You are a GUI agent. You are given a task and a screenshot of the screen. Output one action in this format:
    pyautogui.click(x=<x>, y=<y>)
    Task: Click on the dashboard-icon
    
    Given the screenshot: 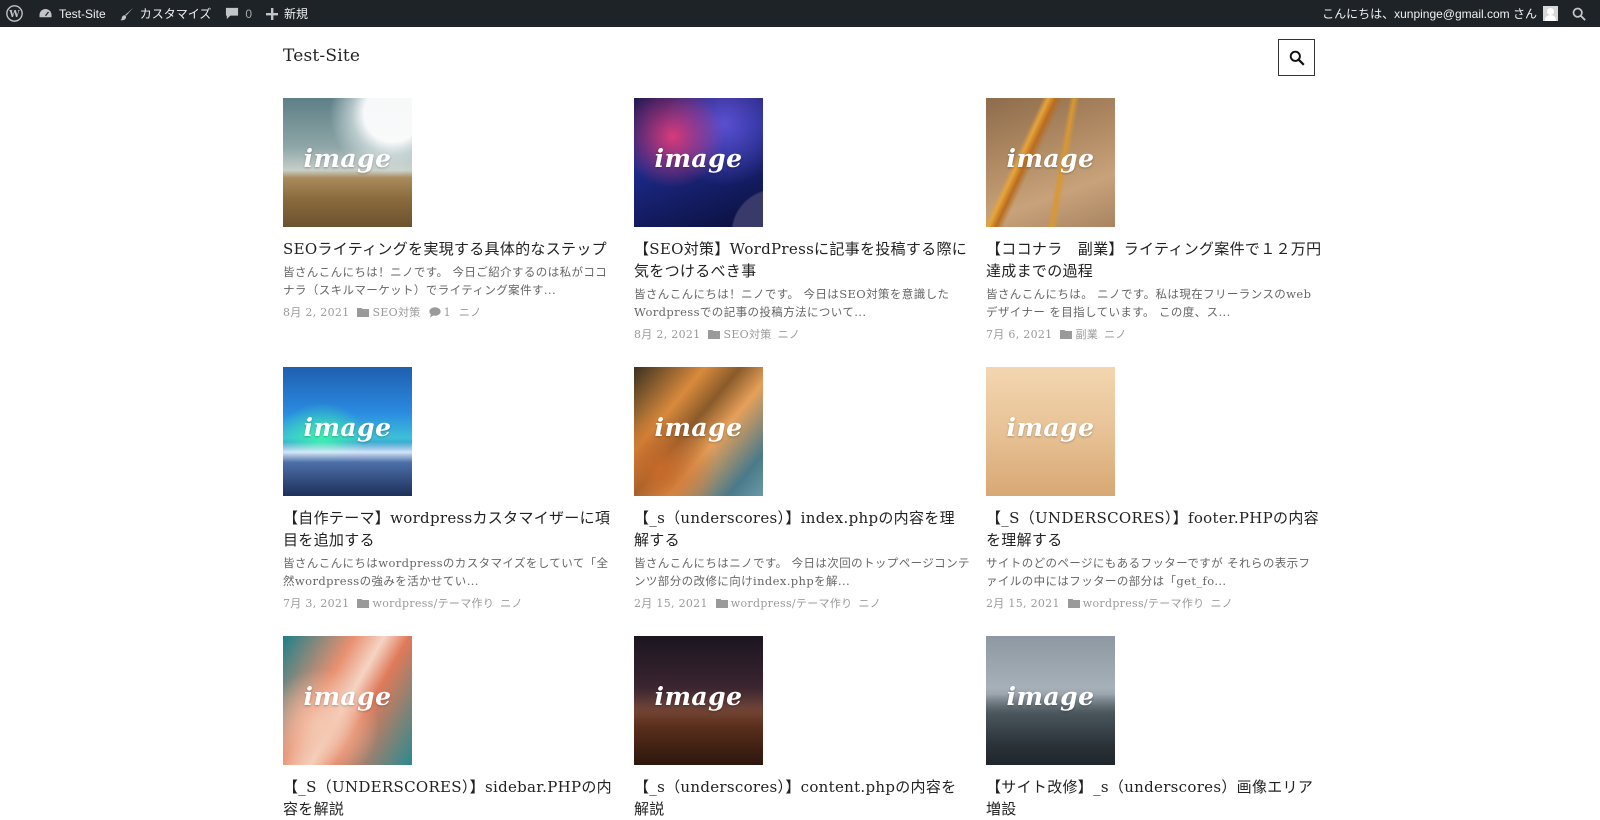 What is the action you would take?
    pyautogui.click(x=45, y=13)
    